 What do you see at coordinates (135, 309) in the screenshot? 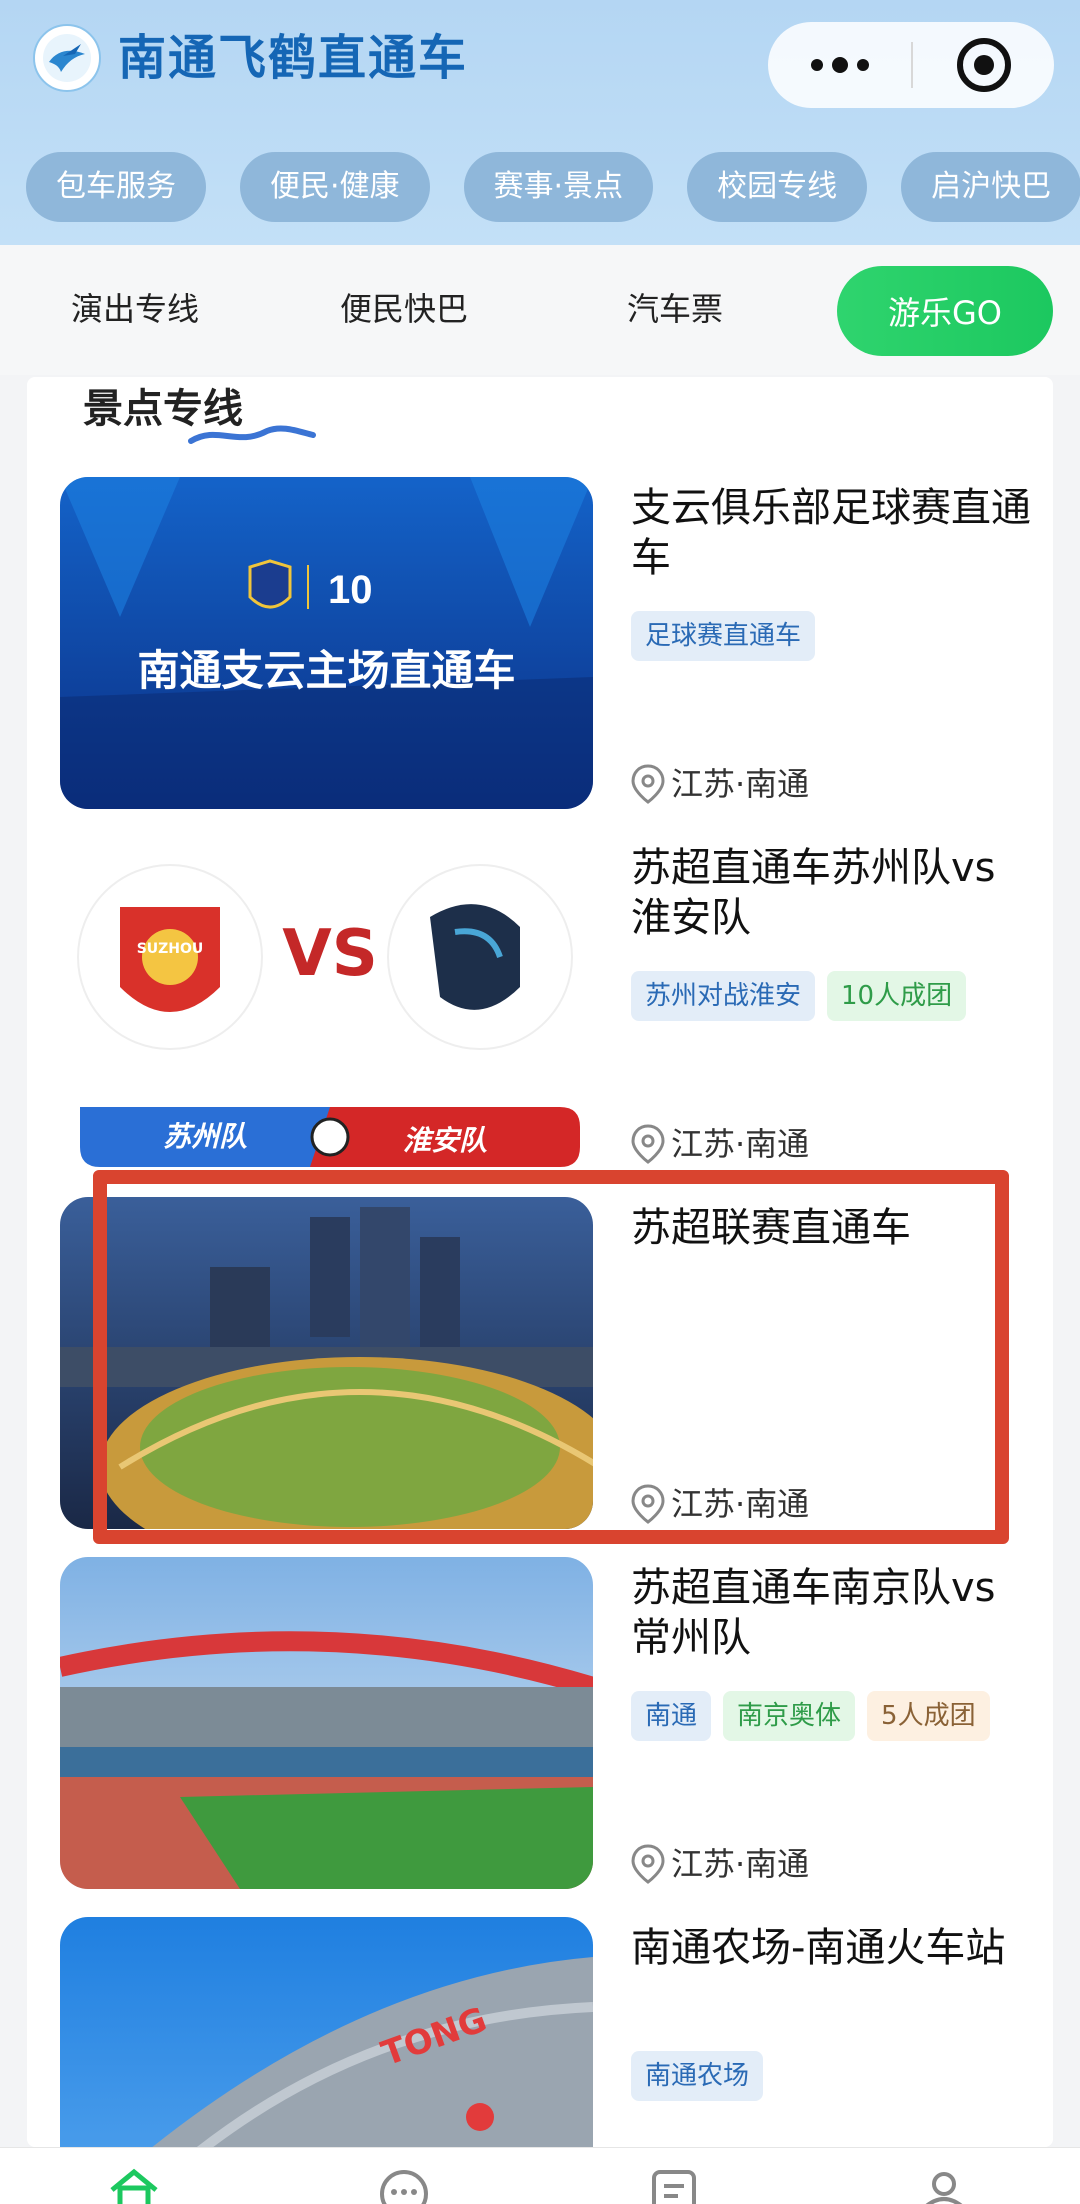
I see `tab-performance: 演出专线` at bounding box center [135, 309].